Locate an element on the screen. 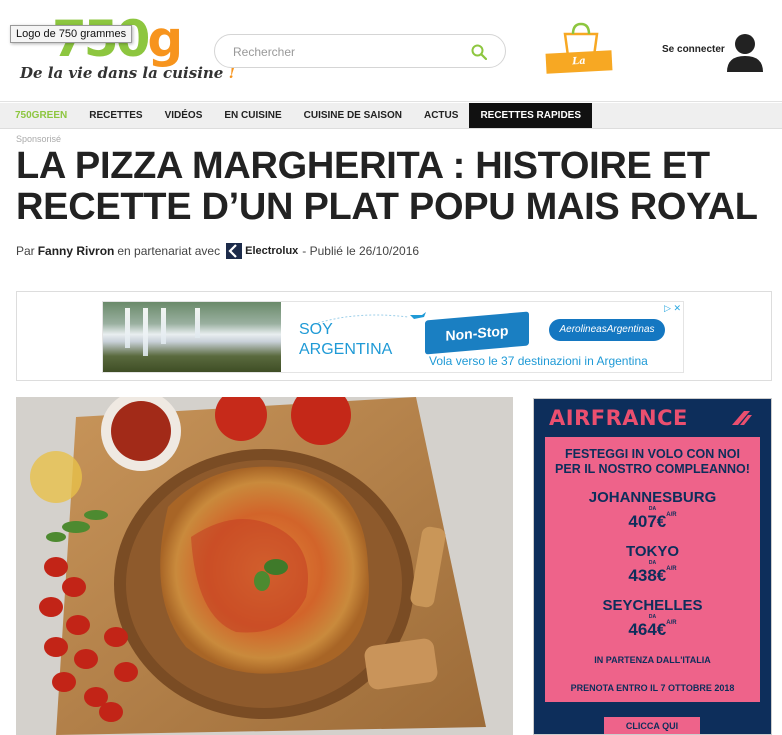 The height and width of the screenshot is (735, 782). publish-date: - Publié le 26/10/2016 is located at coordinates (361, 251).